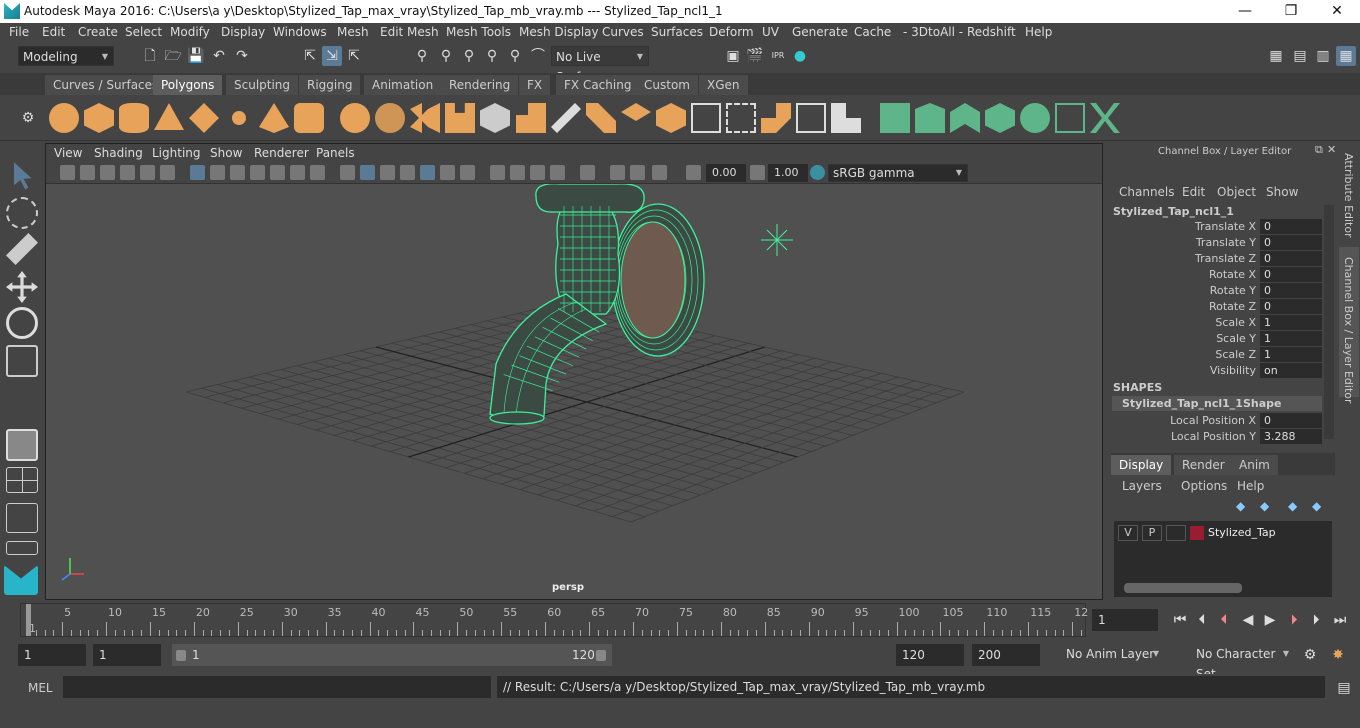  I want to click on close-panel-icon: ✕, so click(1331, 149).